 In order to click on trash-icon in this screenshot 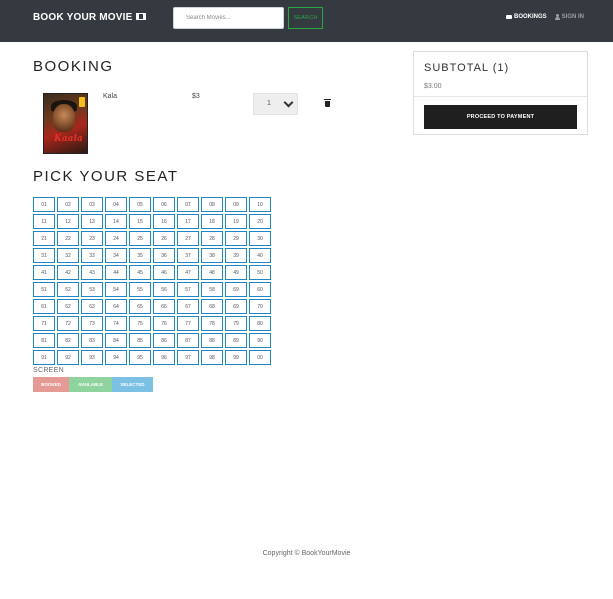, I will do `click(327, 103)`.